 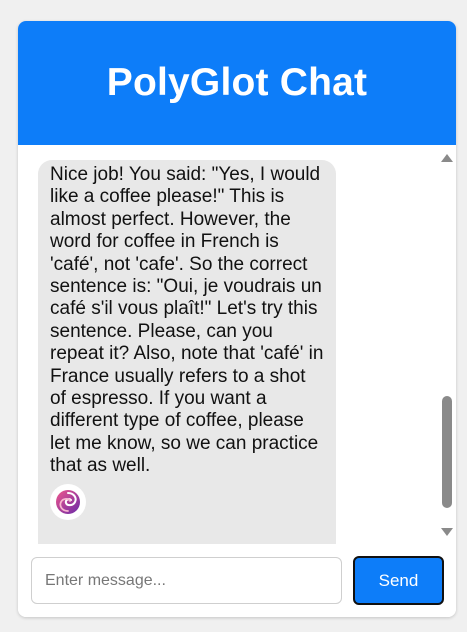 I want to click on scroll-up-arrow-icon, so click(x=447, y=158).